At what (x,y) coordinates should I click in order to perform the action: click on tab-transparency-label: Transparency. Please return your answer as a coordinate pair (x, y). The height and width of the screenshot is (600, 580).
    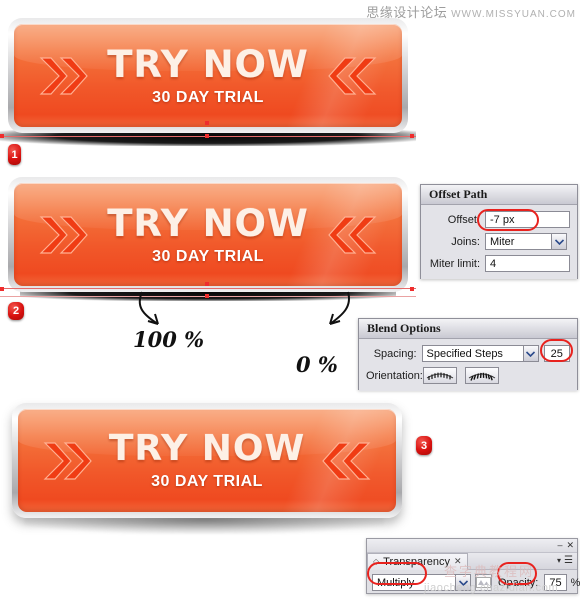
    Looking at the image, I should click on (416, 561).